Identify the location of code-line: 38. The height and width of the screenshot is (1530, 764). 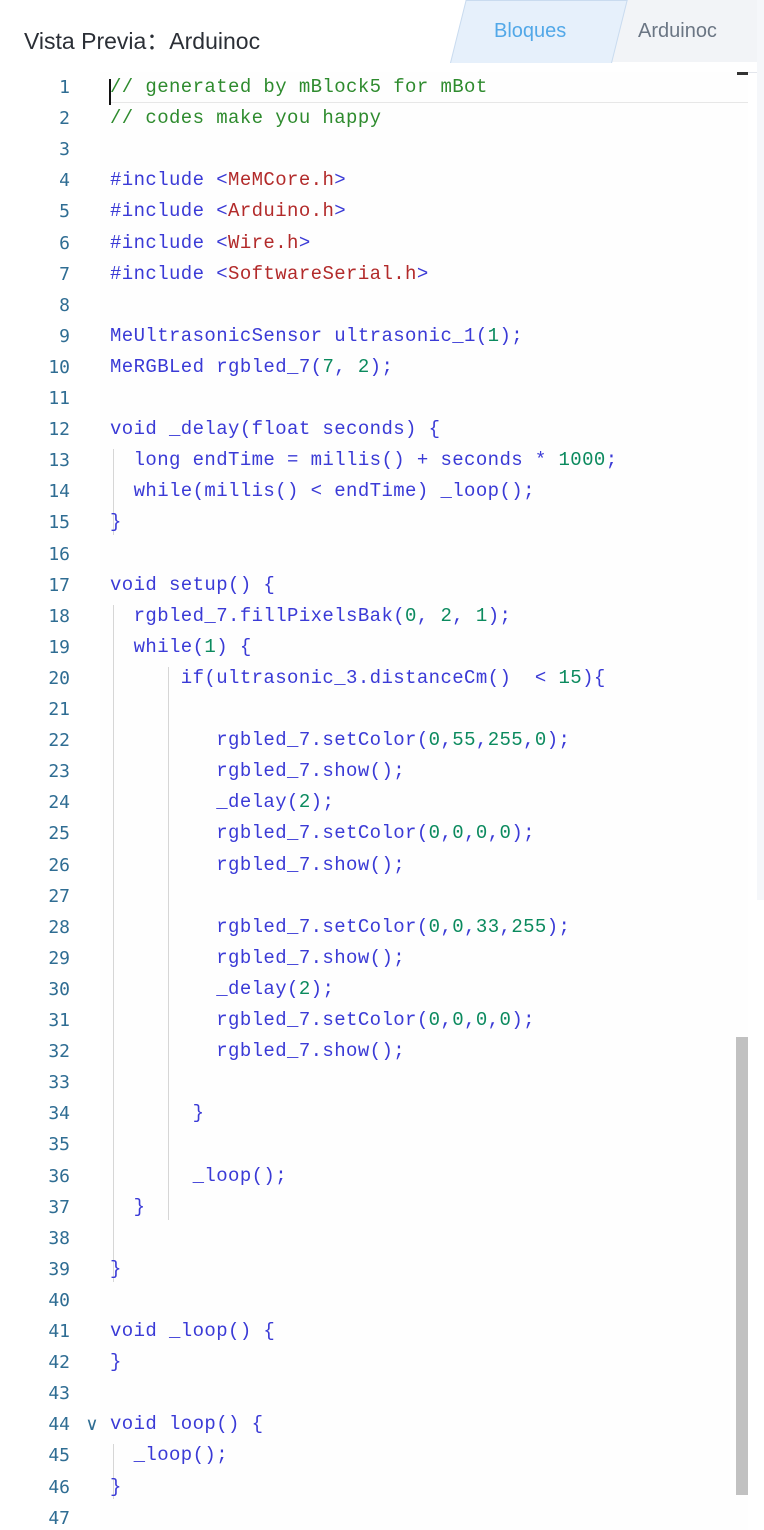
(374, 1238).